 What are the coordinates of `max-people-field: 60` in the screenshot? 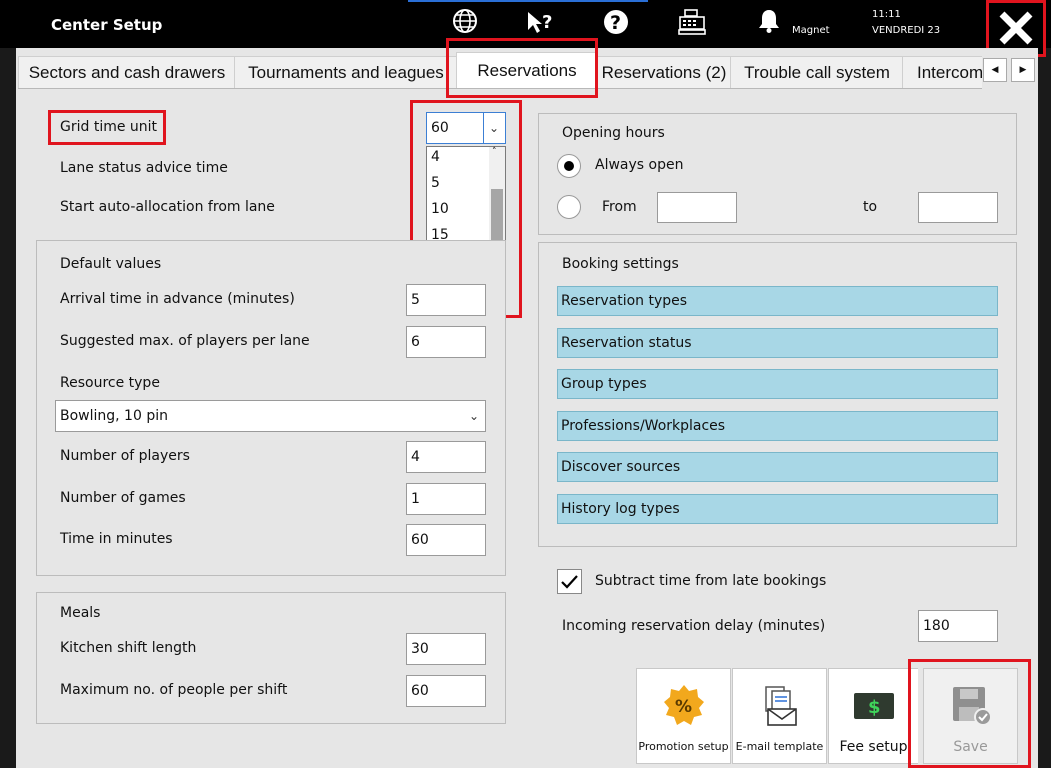 It's located at (446, 691).